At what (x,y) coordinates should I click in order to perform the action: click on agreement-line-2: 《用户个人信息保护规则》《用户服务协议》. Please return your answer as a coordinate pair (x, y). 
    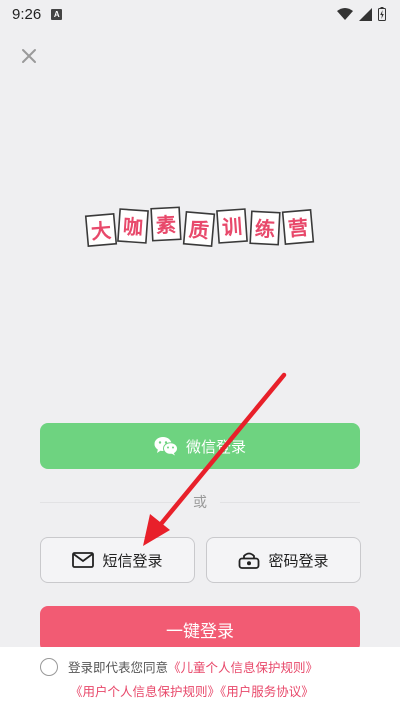
    Looking at the image, I should click on (192, 690).